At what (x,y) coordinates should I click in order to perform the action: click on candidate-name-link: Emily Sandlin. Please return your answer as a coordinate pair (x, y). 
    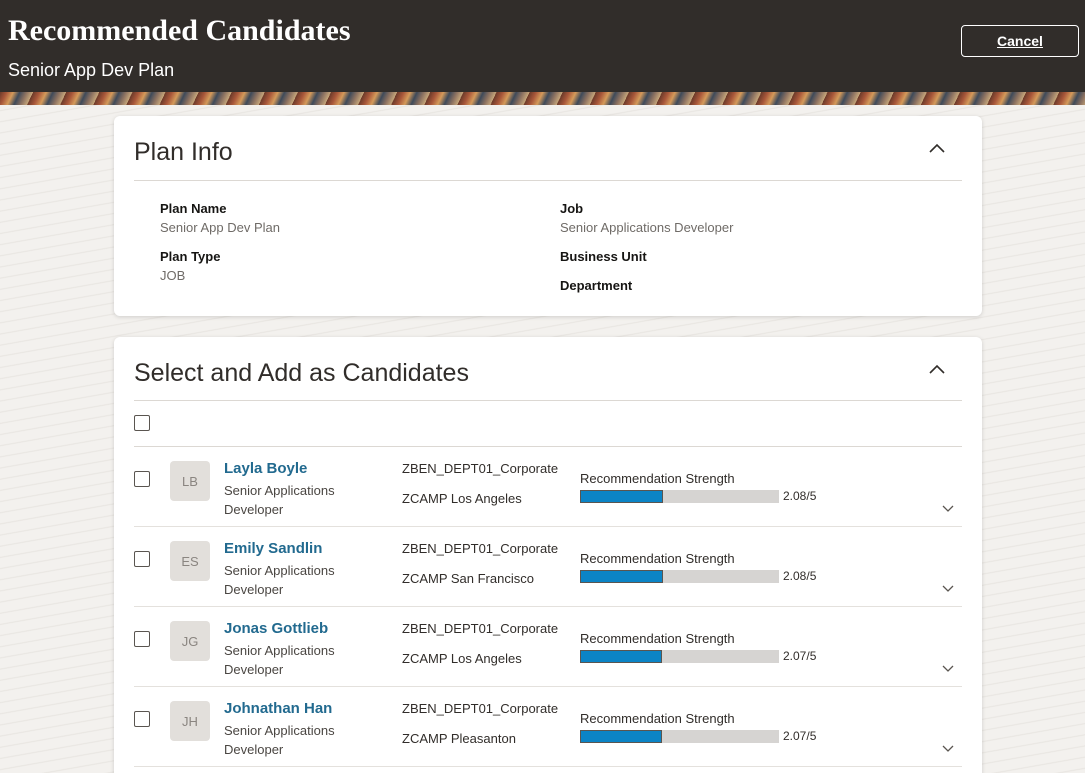
    Looking at the image, I should click on (273, 548).